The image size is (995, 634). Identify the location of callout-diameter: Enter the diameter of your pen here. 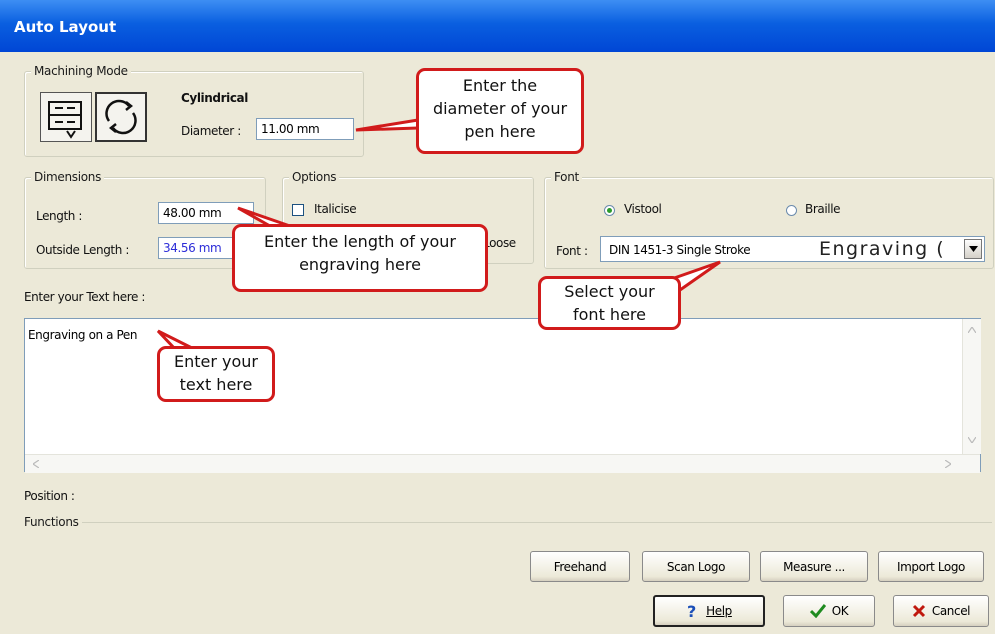
(500, 111).